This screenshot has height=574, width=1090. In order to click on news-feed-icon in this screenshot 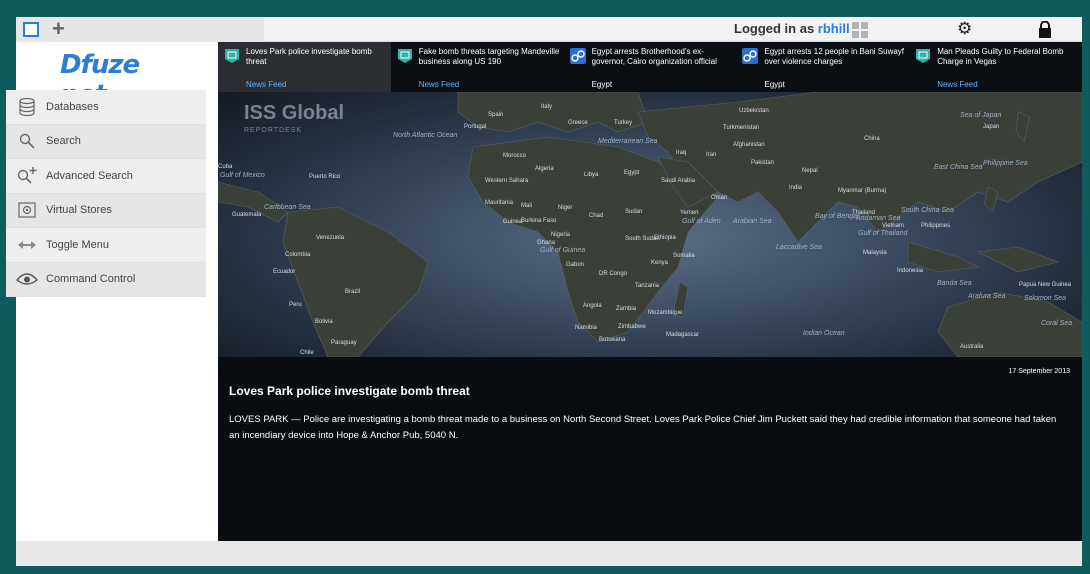, I will do `click(232, 56)`.